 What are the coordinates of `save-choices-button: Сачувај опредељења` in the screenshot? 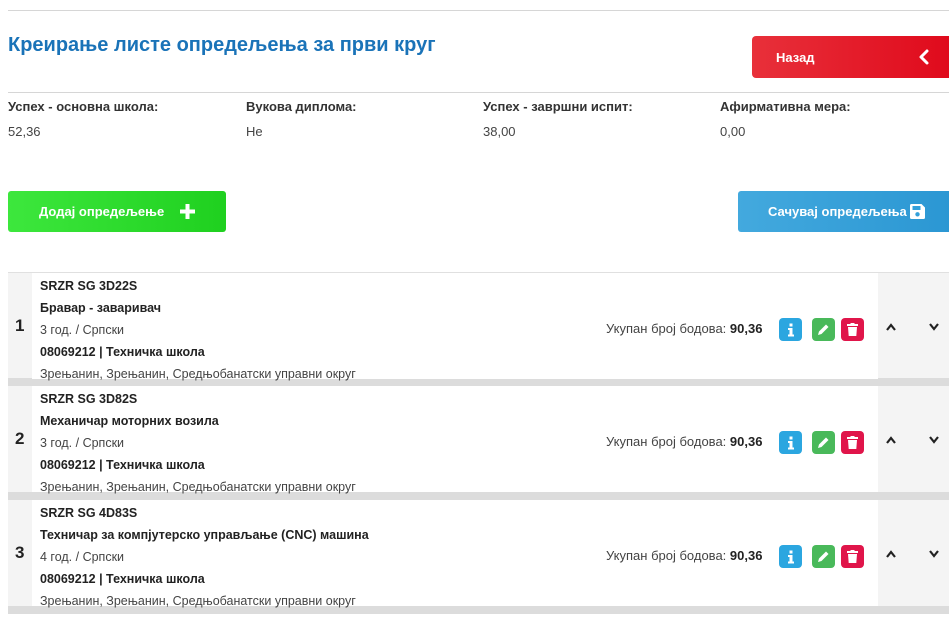 It's located at (843, 211).